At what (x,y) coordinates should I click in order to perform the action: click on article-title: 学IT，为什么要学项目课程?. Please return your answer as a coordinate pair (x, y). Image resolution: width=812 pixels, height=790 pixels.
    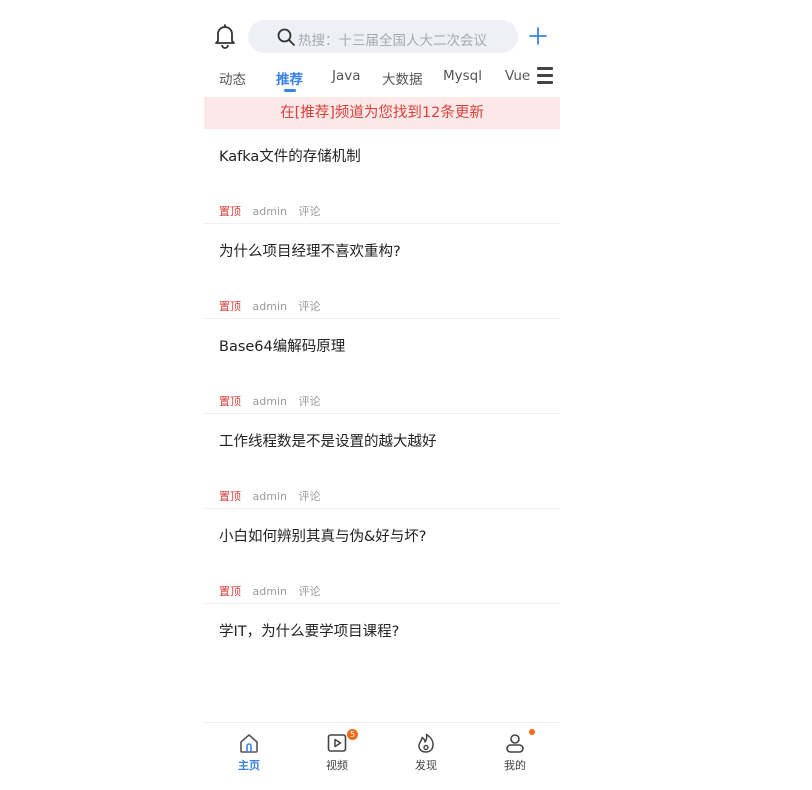
    Looking at the image, I should click on (309, 630).